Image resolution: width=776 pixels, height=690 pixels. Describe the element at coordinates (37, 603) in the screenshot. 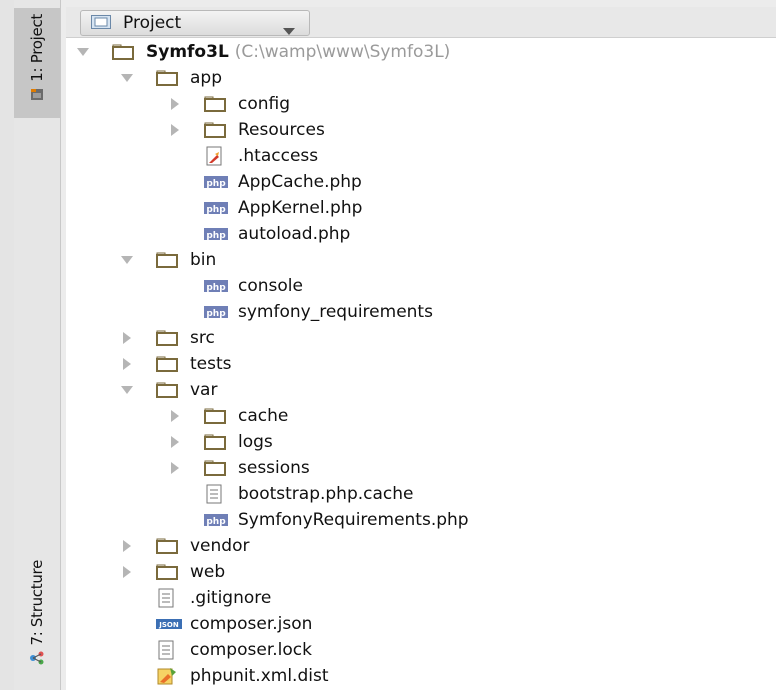

I see `structure-tab-label: 7: Structure` at that location.